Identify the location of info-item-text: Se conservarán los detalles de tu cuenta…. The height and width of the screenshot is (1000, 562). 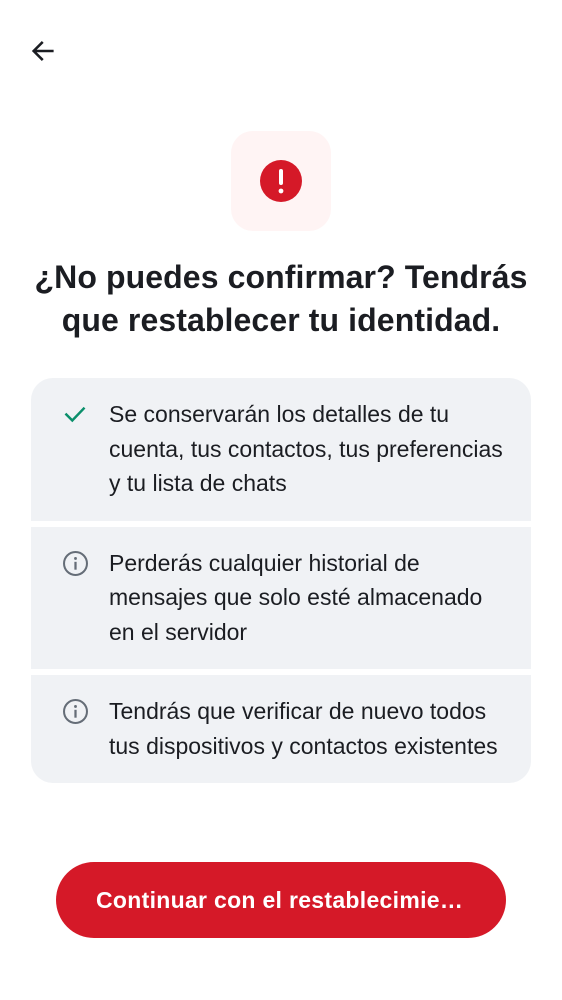
(306, 448).